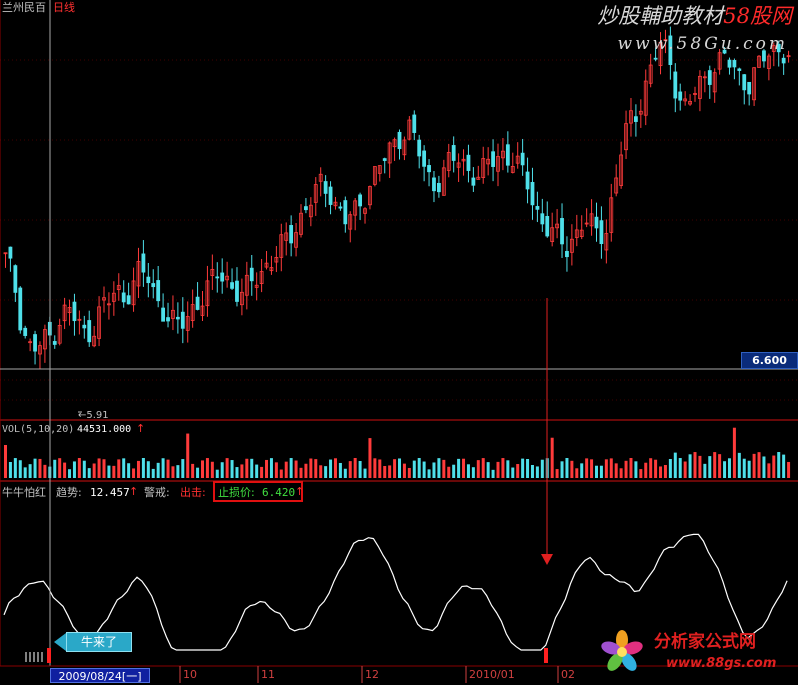 The image size is (798, 685). I want to click on period-label: 日线, so click(64, 7).